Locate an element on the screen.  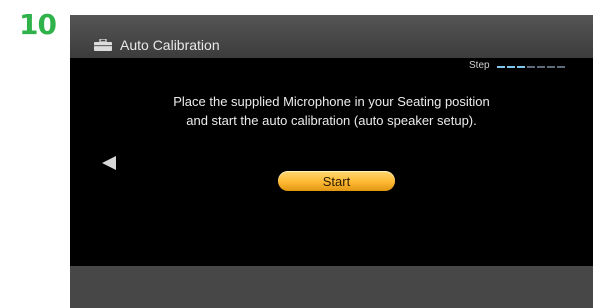
left-arrow-icon is located at coordinates (109, 163).